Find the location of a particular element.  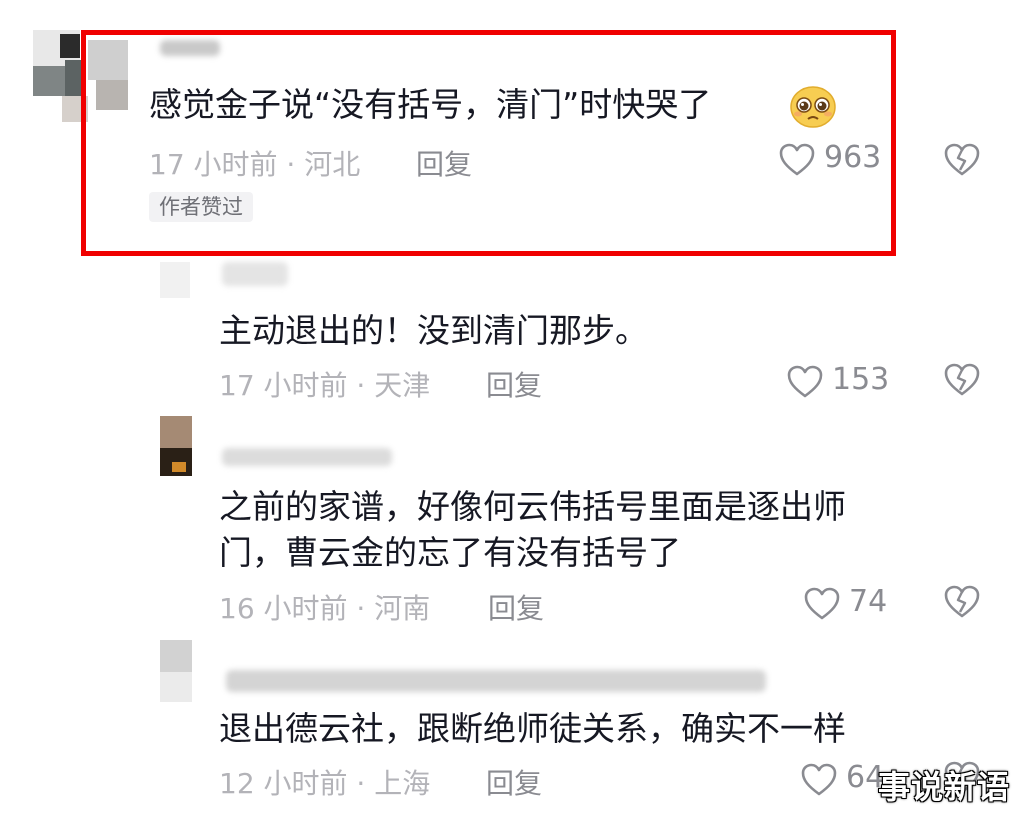

comment-text-line-1: 之前的家谱，好像何云伟括号里面是逐出师 is located at coordinates (532, 506).